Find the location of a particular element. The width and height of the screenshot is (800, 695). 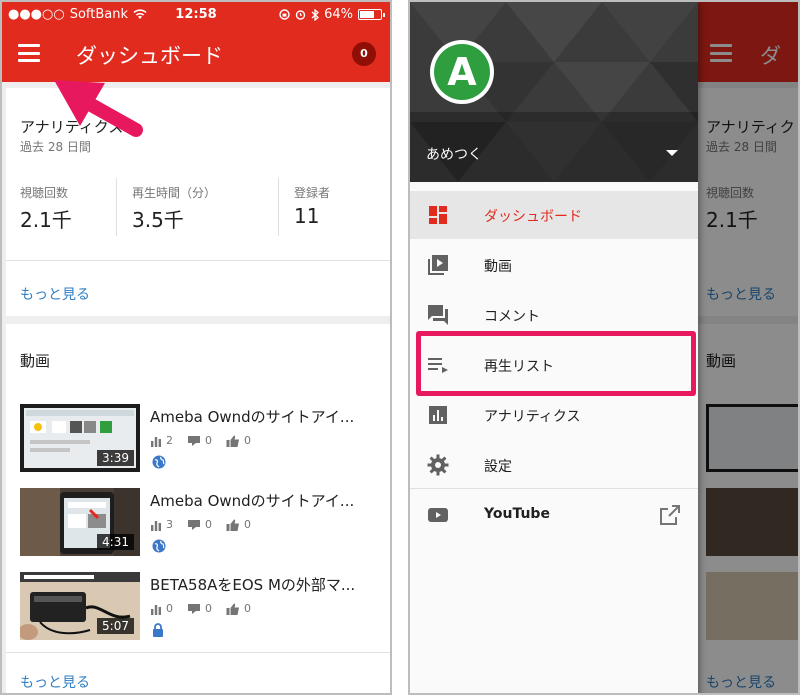

comment-icon is located at coordinates (438, 315).